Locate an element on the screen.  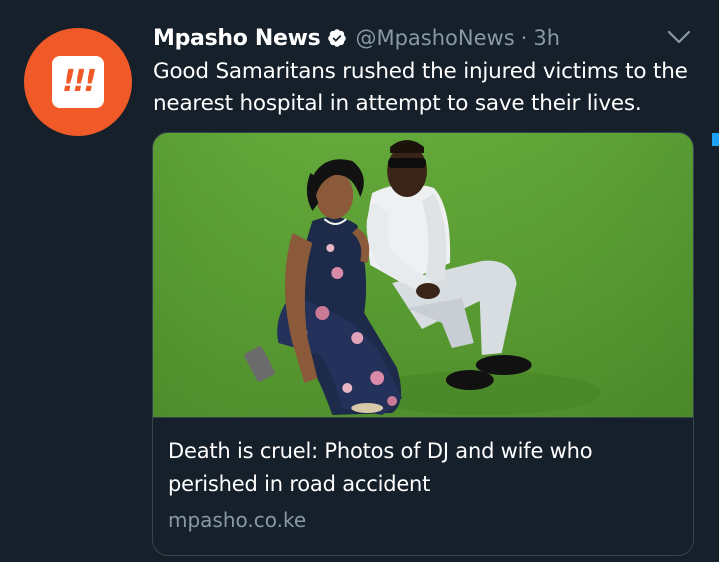
author-handle: @MpashoNews is located at coordinates (434, 38).